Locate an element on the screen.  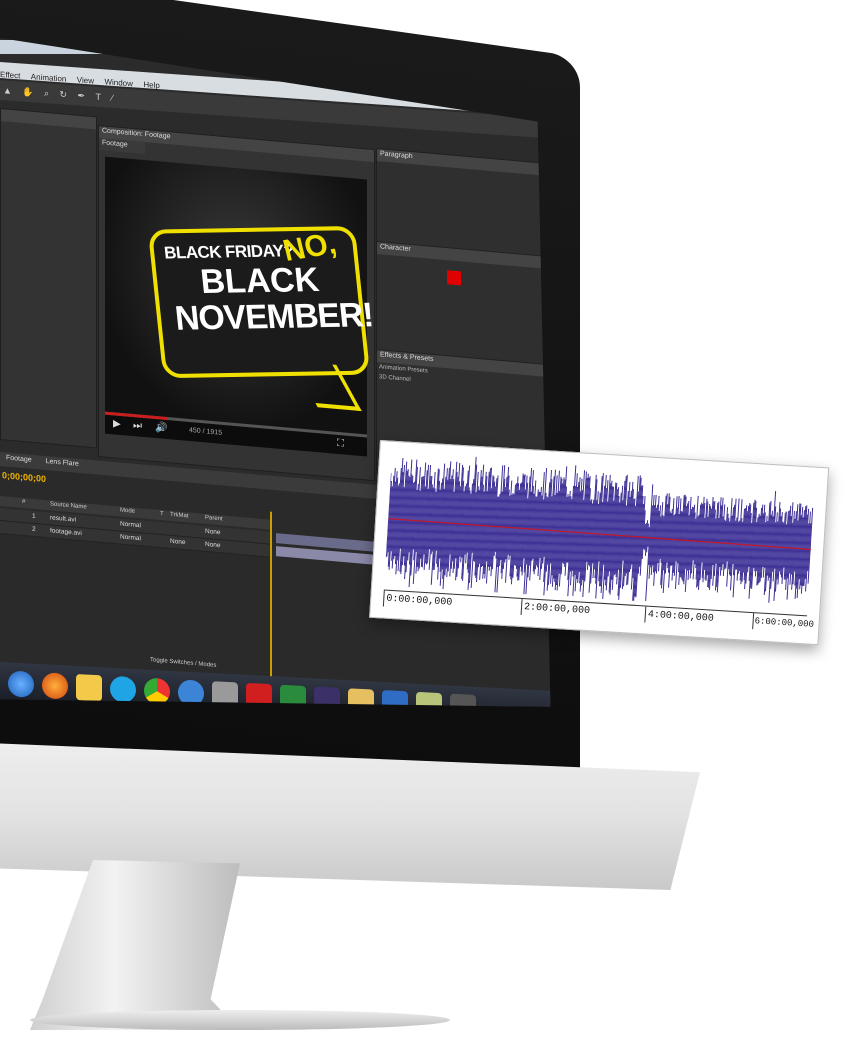
next-frame-icon: ⏭ is located at coordinates (137, 426).